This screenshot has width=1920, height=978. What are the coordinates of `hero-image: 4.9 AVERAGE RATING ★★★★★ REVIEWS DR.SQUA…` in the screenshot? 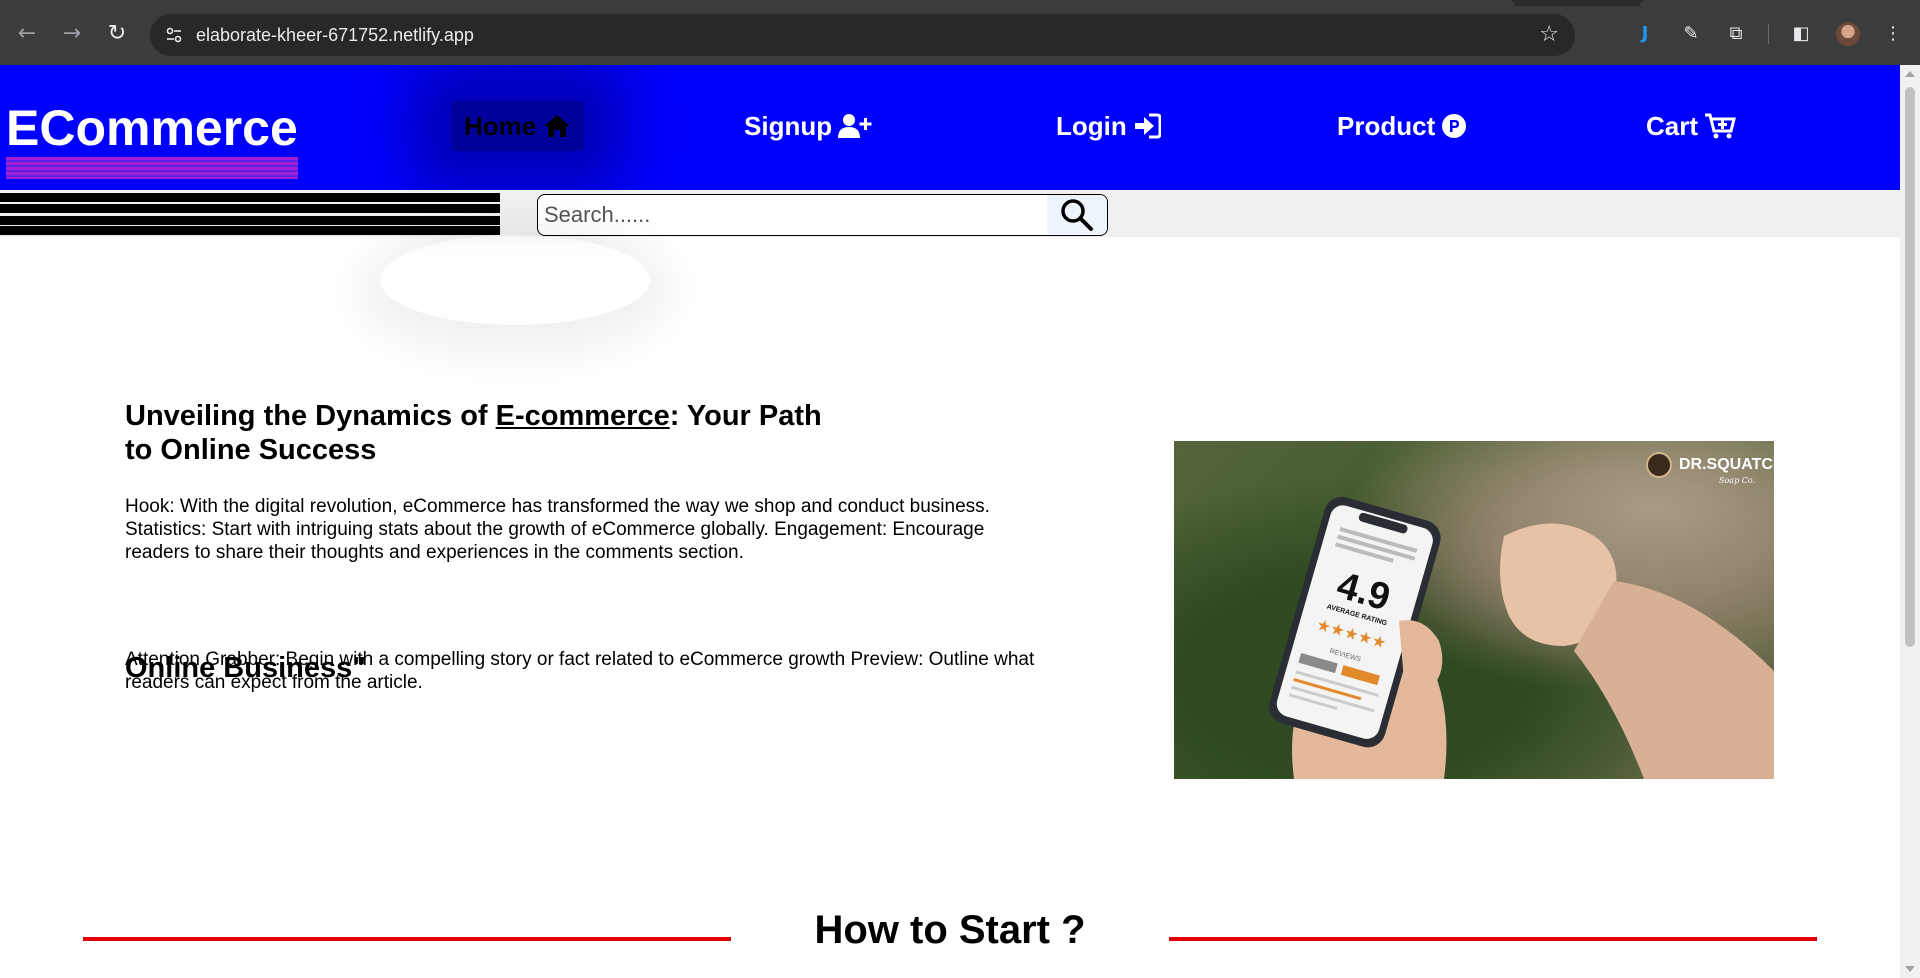 It's located at (1474, 610).